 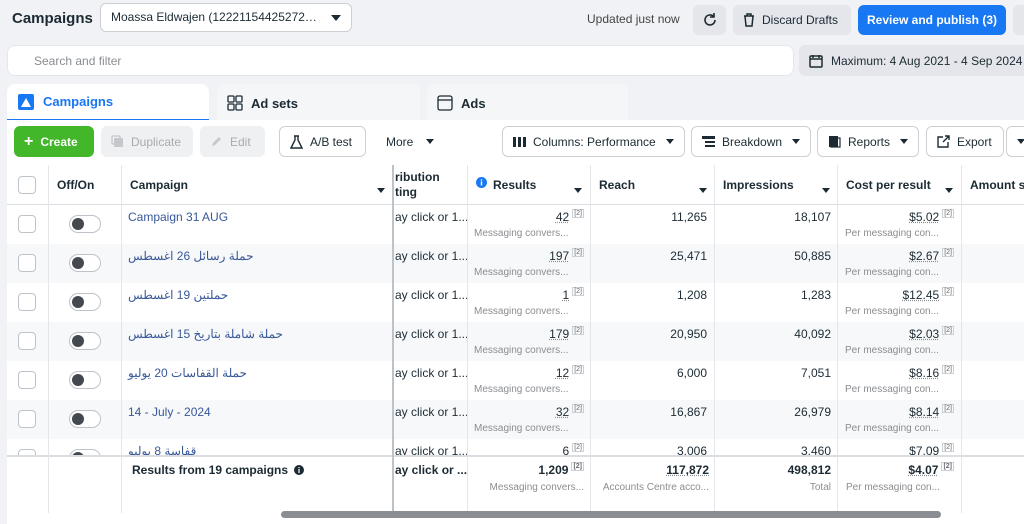 What do you see at coordinates (218, 470) in the screenshot?
I see `summary-label: Results from 19 campaigns` at bounding box center [218, 470].